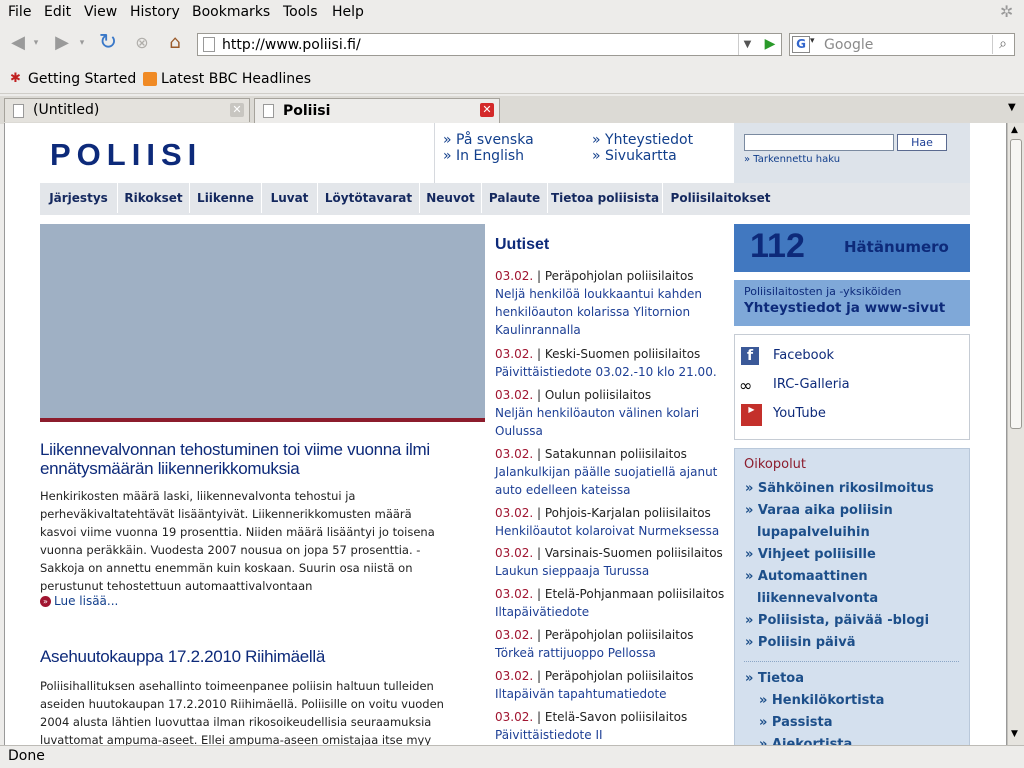  Describe the element at coordinates (18, 43) in the screenshot. I see `back-arrow-icon: ◀` at that location.